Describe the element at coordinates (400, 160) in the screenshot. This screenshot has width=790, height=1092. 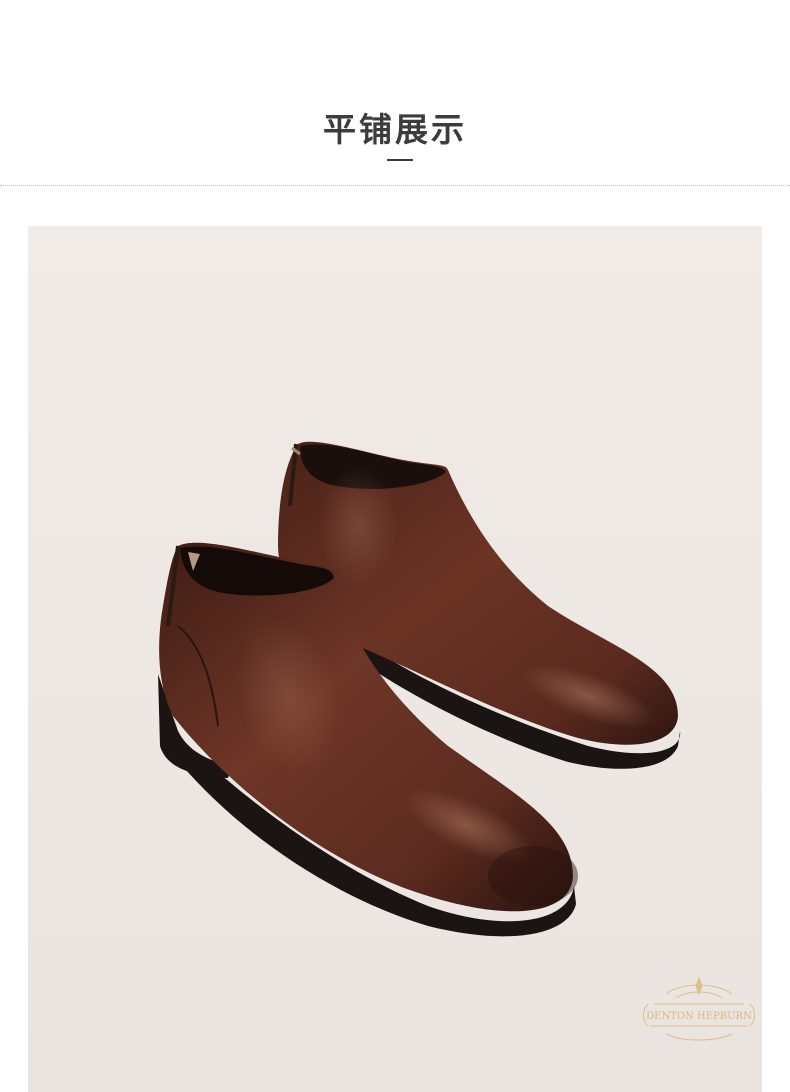
I see `title-underline` at that location.